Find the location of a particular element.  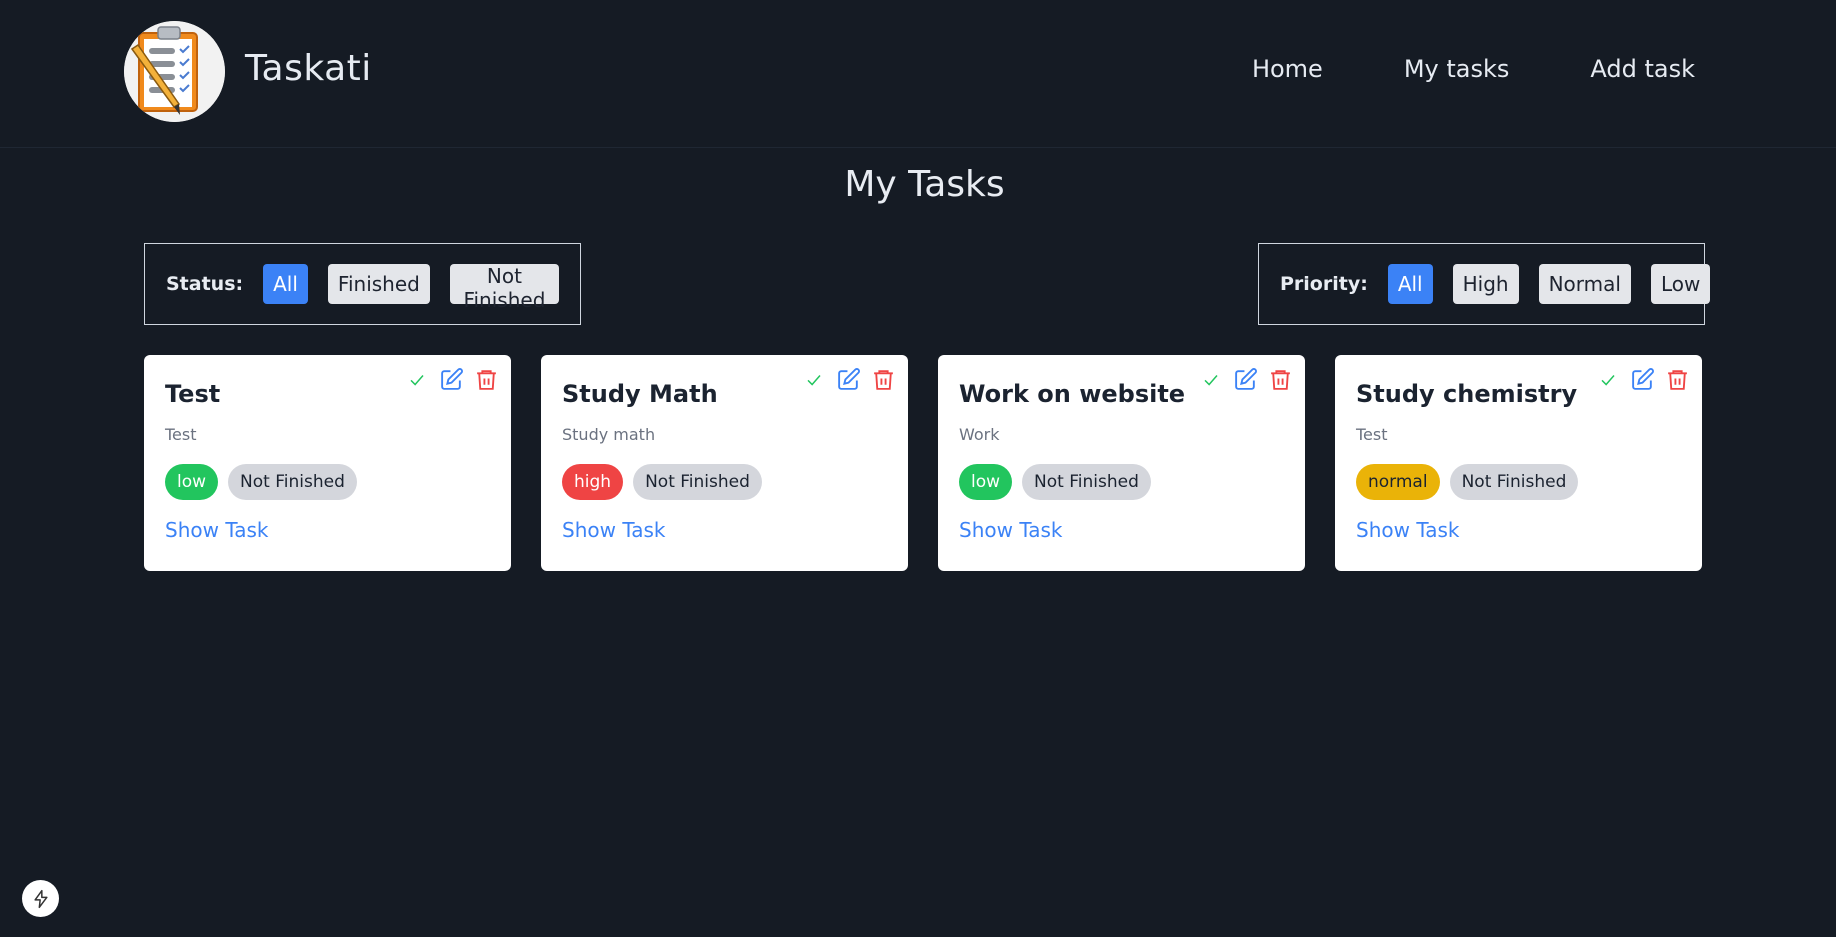

priority-filter: Priority: All High Normal Low is located at coordinates (1484, 284).